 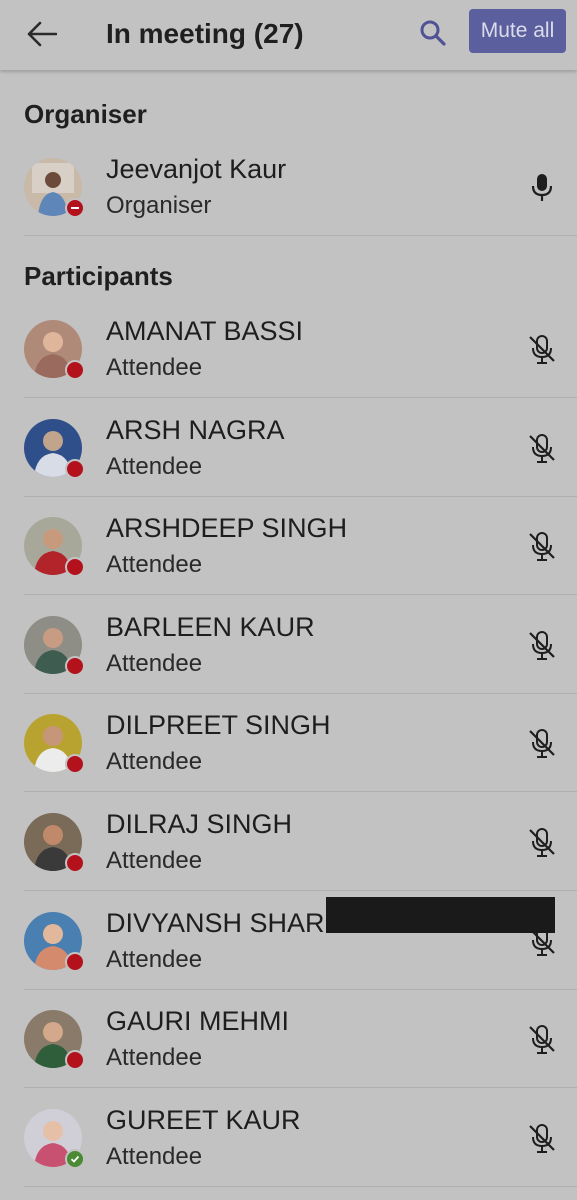 What do you see at coordinates (75, 1158) in the screenshot?
I see `available-status-icon` at bounding box center [75, 1158].